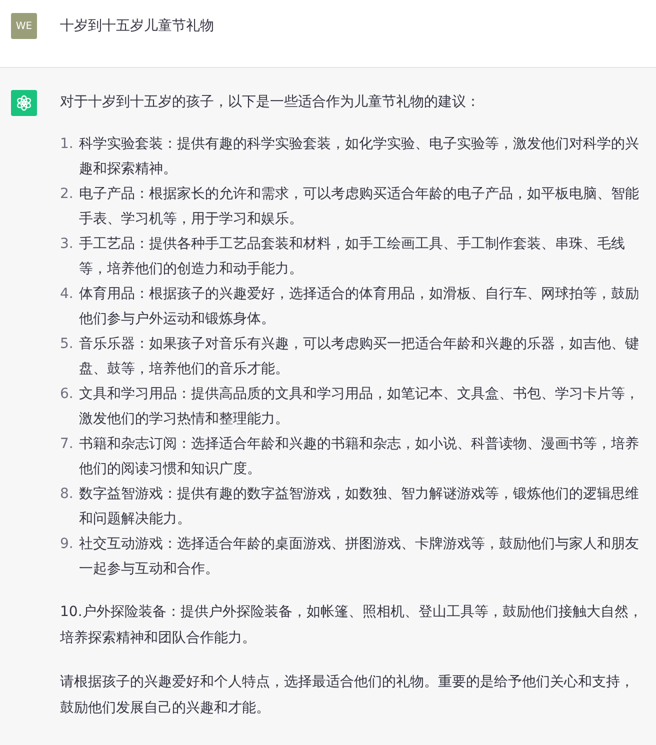 The height and width of the screenshot is (745, 656). I want to click on list-item-text: 体育用品：根据孩子的兴趣爱好，选择适合的体育用品，如滑板、自行车、网球拍等，鼓励他们参与户外运动和锻炼身体。, so click(359, 307).